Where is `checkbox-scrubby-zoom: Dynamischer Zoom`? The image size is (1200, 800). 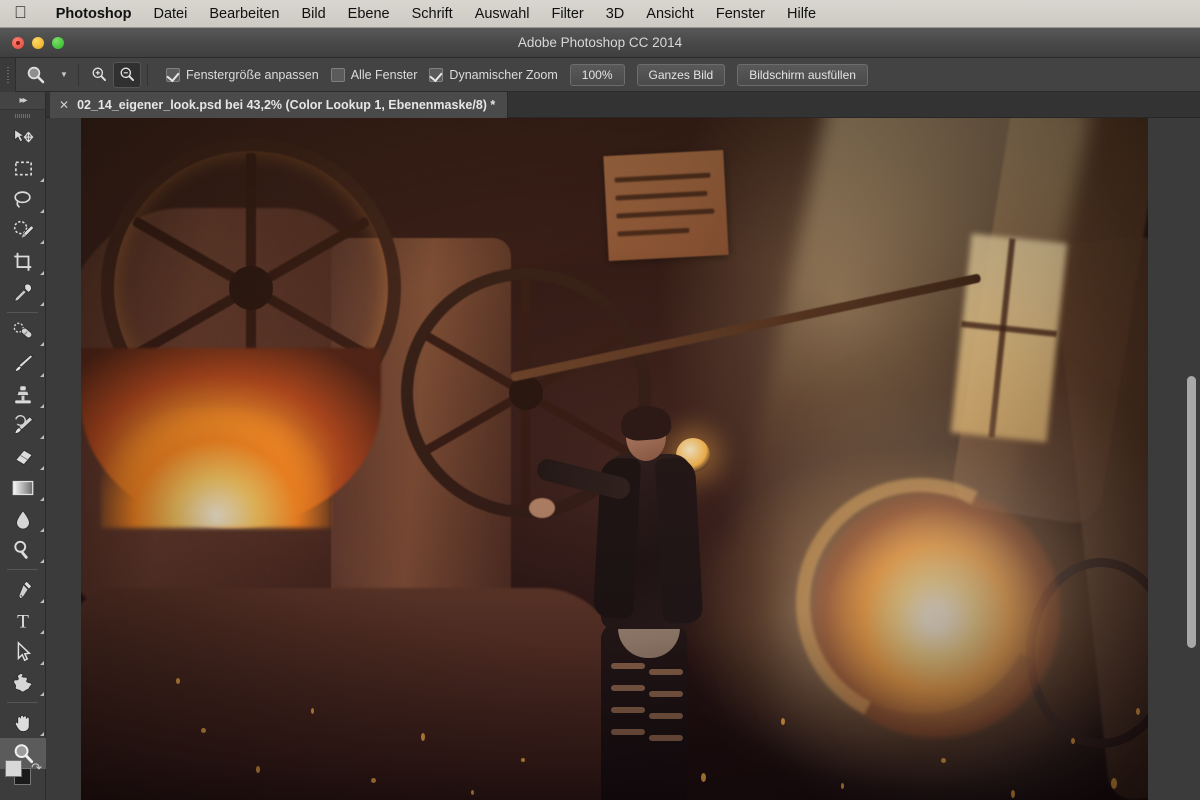 checkbox-scrubby-zoom: Dynamischer Zoom is located at coordinates (493, 74).